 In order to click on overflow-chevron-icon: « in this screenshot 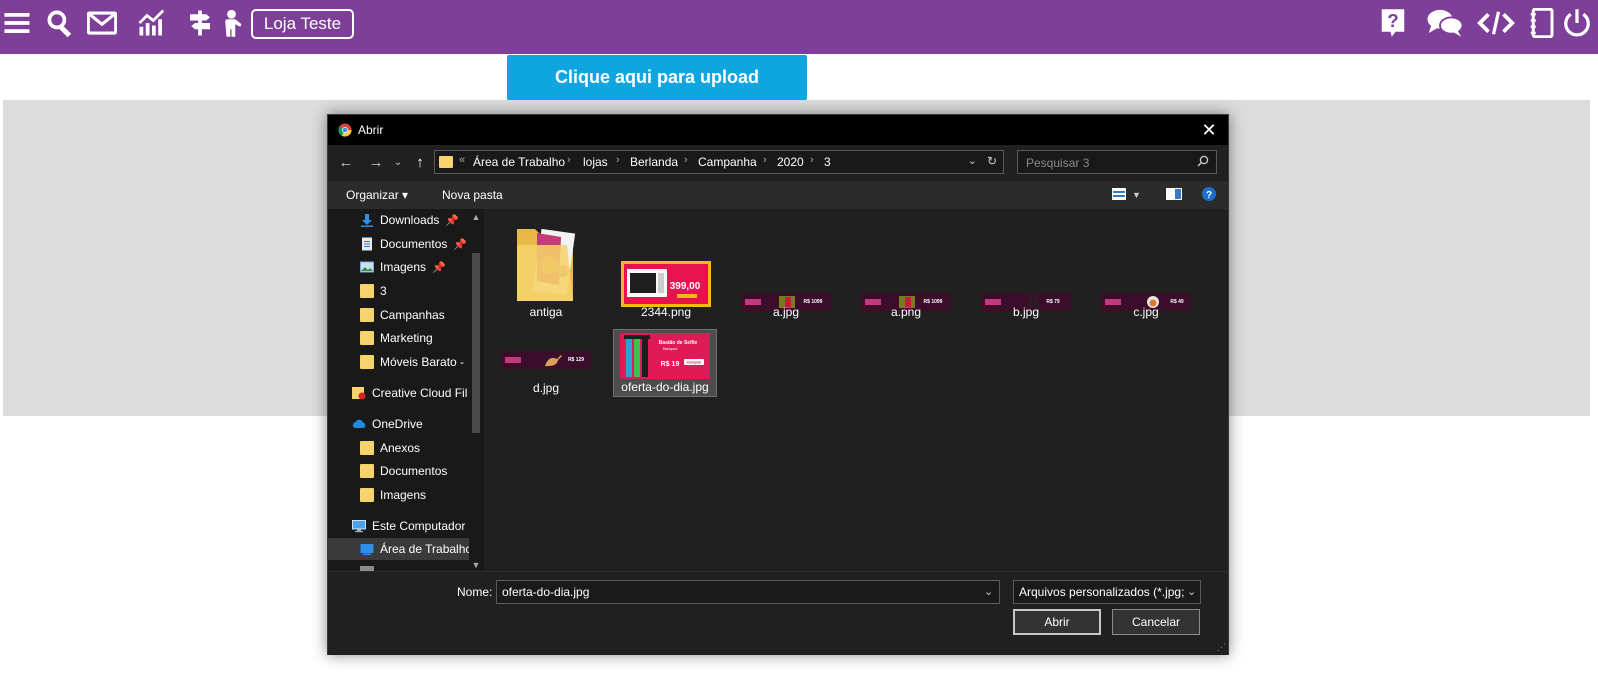, I will do `click(462, 160)`.